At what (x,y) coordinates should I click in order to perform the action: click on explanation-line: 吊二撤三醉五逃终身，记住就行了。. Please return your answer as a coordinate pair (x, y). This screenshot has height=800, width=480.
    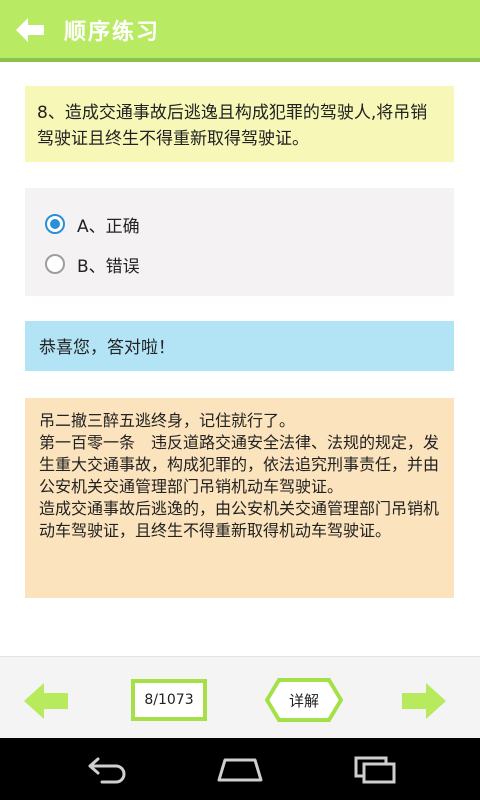
    Looking at the image, I should click on (167, 420).